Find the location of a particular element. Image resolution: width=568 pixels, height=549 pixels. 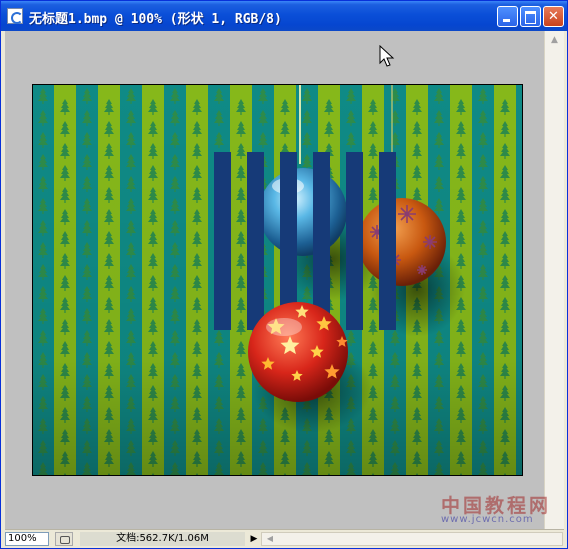

navigator-icon is located at coordinates (64, 539).